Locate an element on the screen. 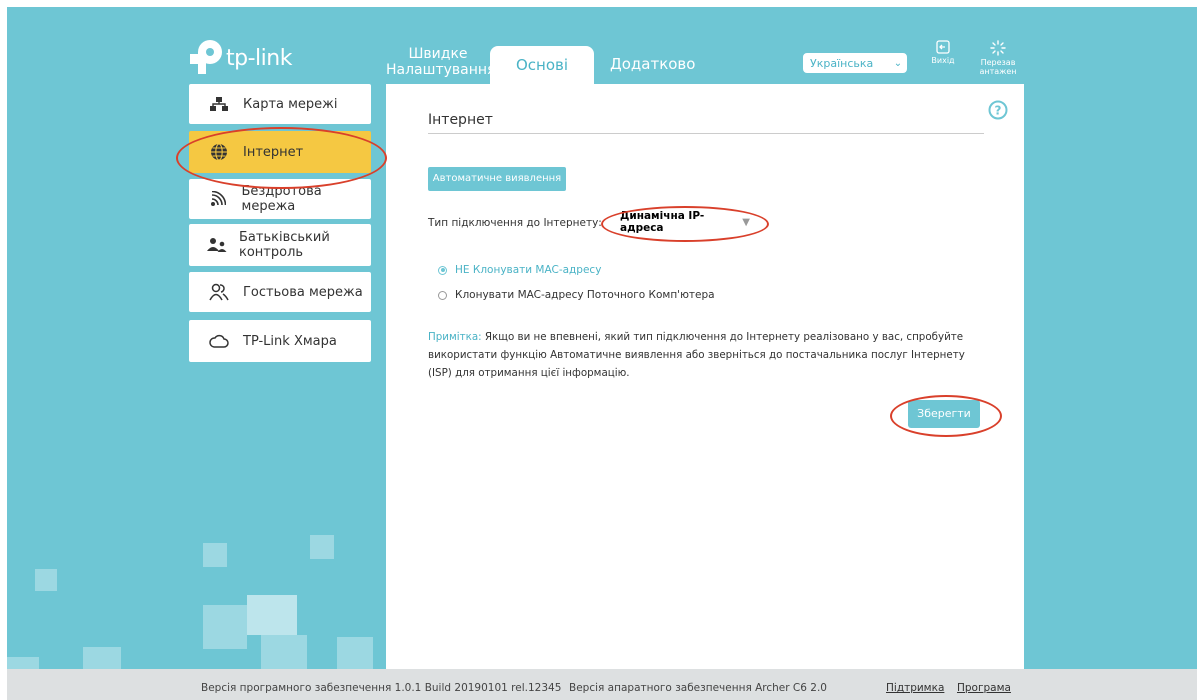 Image resolution: width=1204 pixels, height=700 pixels. logout-label: Вихід is located at coordinates (943, 60).